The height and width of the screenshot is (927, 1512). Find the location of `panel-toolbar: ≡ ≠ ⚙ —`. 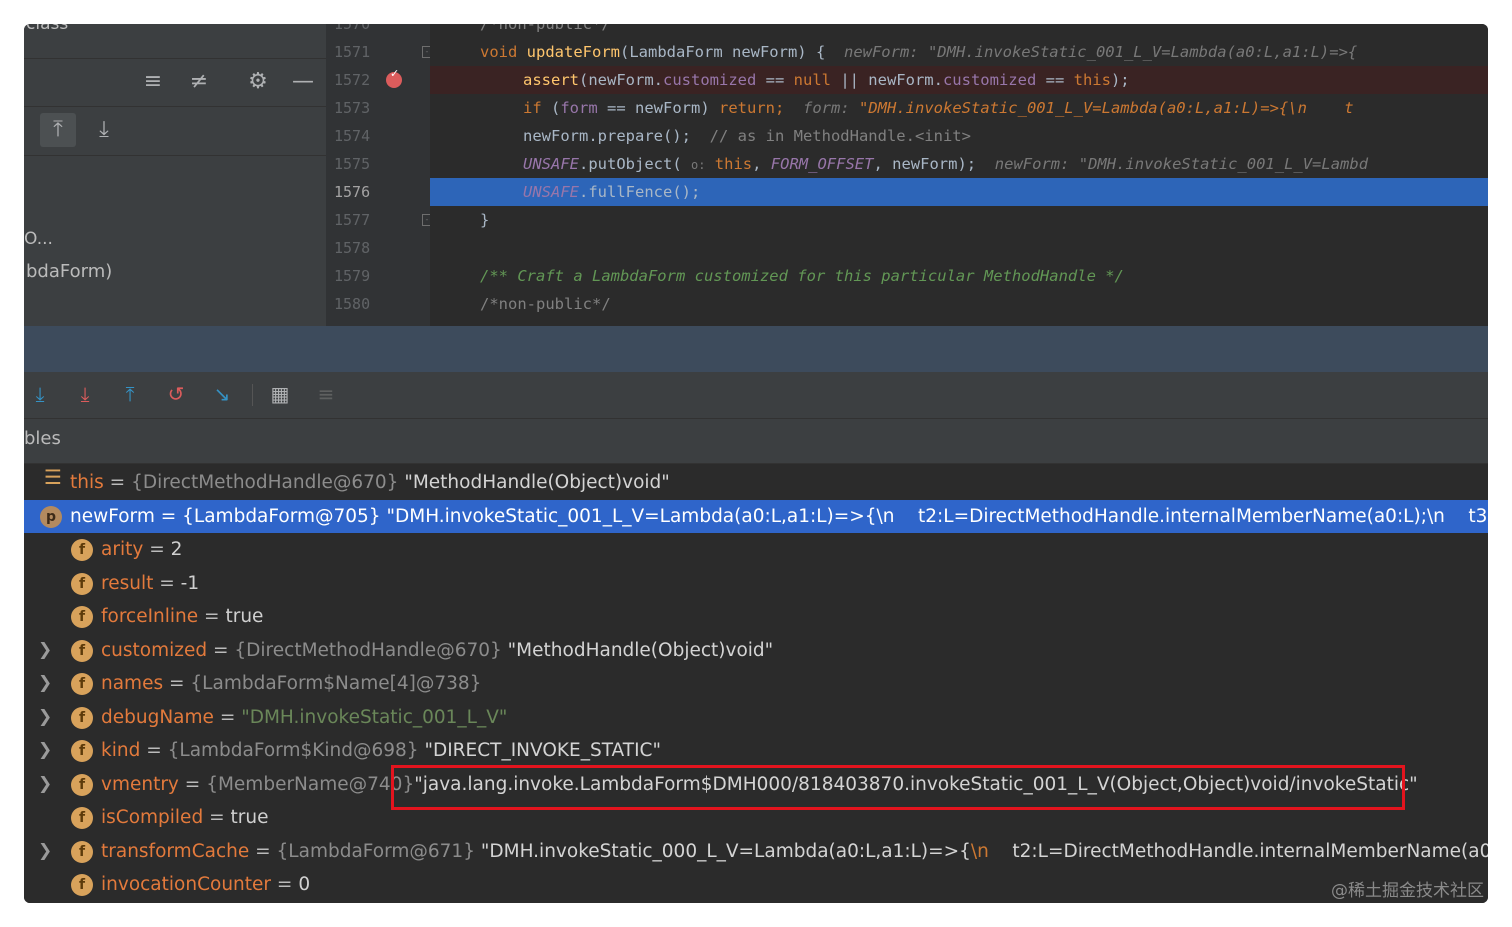

panel-toolbar: ≡ ≠ ⚙ — is located at coordinates (175, 82).